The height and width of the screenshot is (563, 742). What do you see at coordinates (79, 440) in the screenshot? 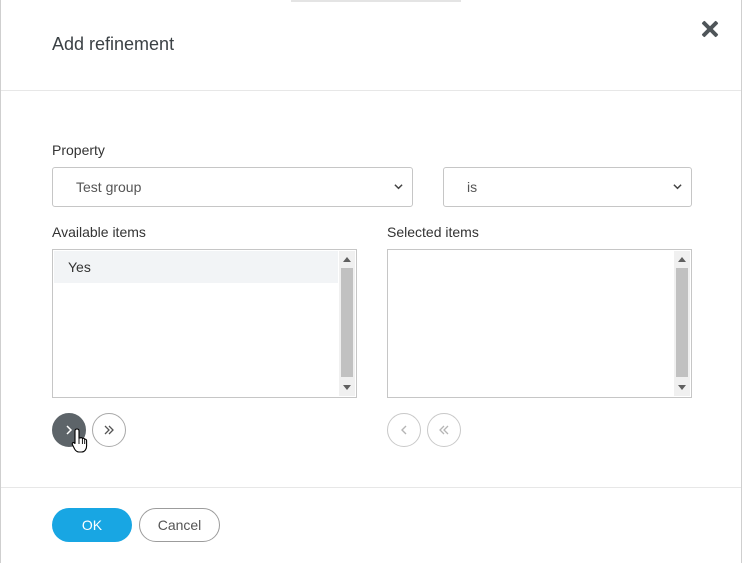
I see `hand-cursor-icon` at bounding box center [79, 440].